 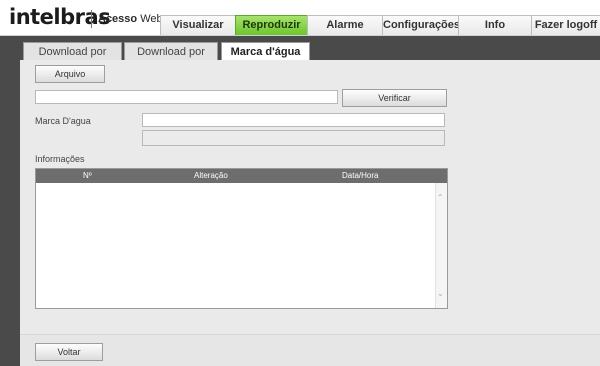 I want to click on voltar-button: Voltar, so click(x=69, y=352).